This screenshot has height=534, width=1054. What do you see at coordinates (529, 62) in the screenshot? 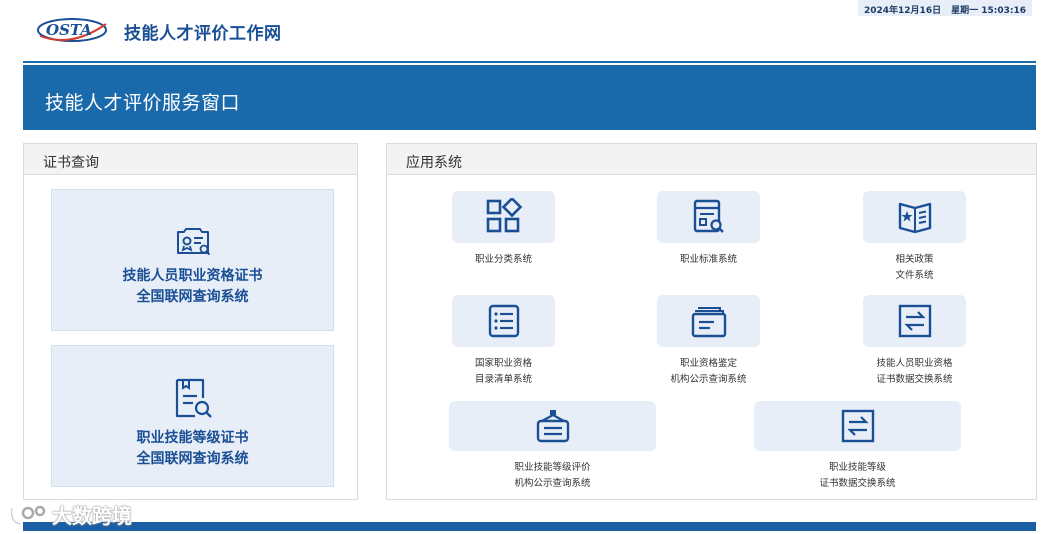
I see `header-divider` at bounding box center [529, 62].